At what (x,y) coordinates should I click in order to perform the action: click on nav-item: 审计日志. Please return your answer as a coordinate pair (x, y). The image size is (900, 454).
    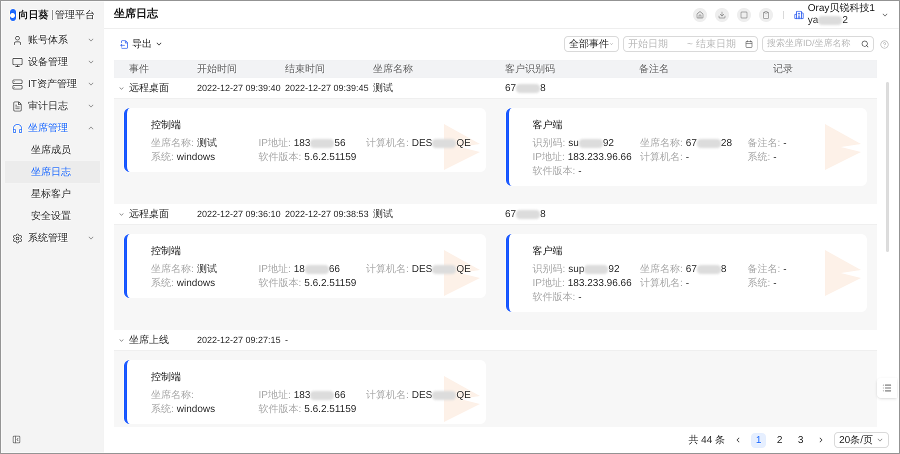
    Looking at the image, I should click on (52, 106).